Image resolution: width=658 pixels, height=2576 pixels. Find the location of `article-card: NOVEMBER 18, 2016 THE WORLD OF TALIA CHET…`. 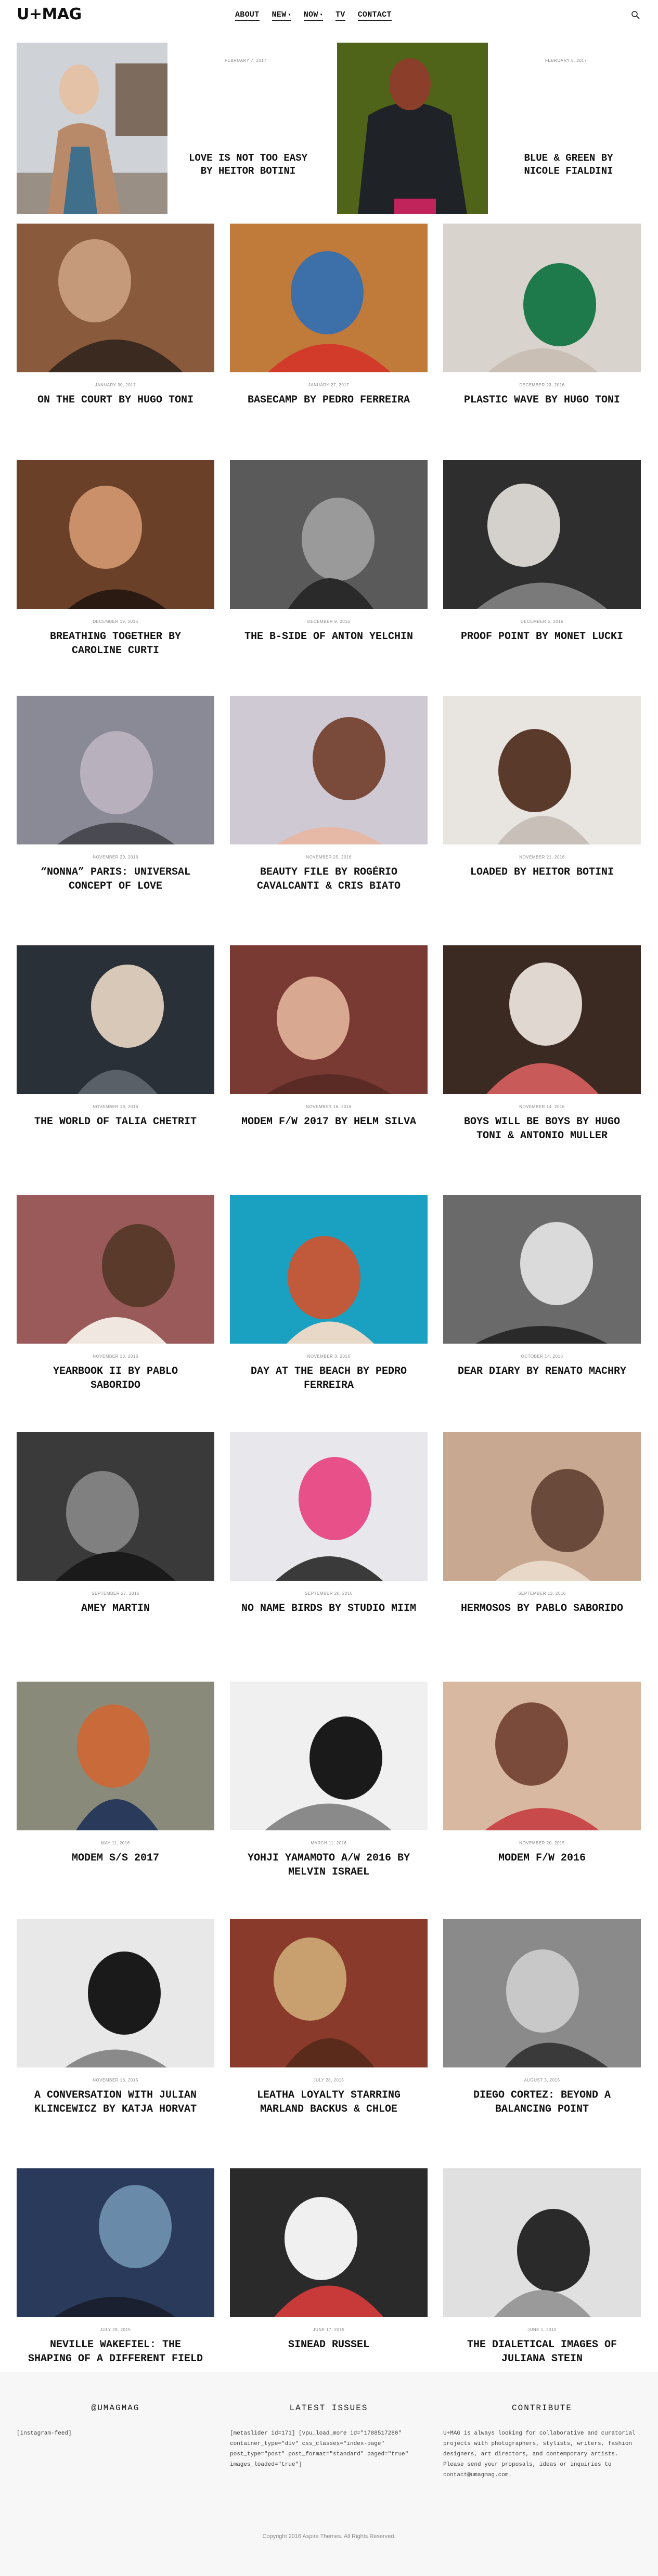

article-card: NOVEMBER 18, 2016 THE WORLD OF TALIA CHET… is located at coordinates (116, 1037).